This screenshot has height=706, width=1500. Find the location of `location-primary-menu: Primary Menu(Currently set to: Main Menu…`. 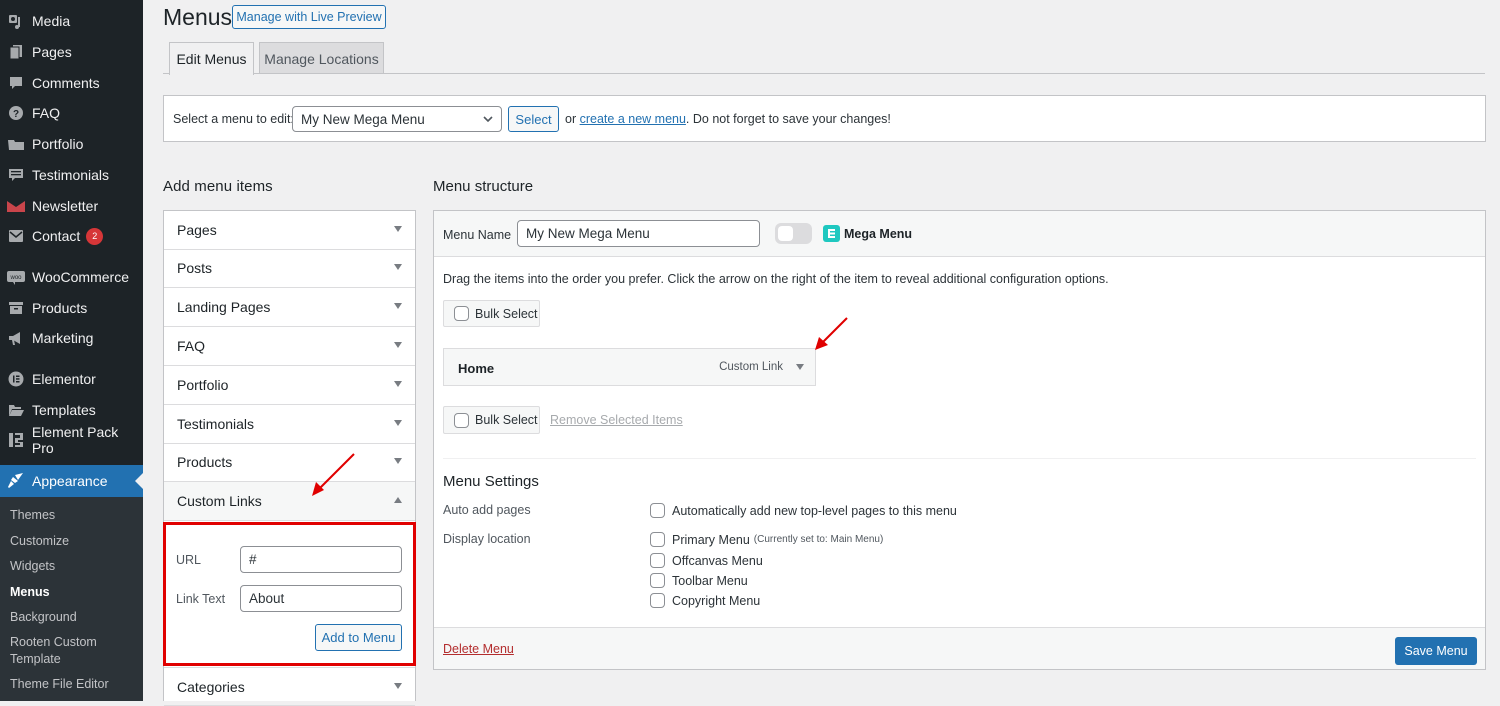

location-primary-menu: Primary Menu(Currently set to: Main Menu… is located at coordinates (766, 539).